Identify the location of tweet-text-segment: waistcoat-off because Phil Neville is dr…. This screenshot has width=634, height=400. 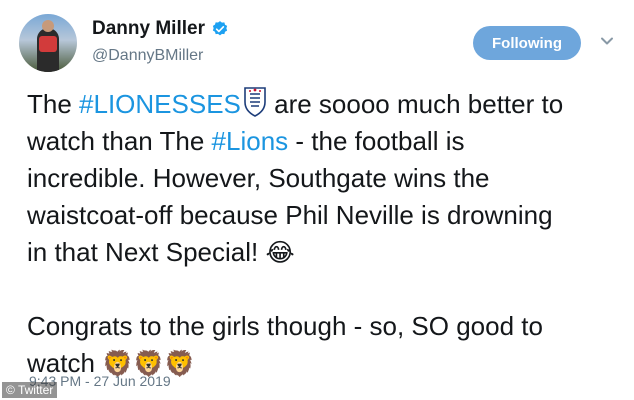
(290, 215).